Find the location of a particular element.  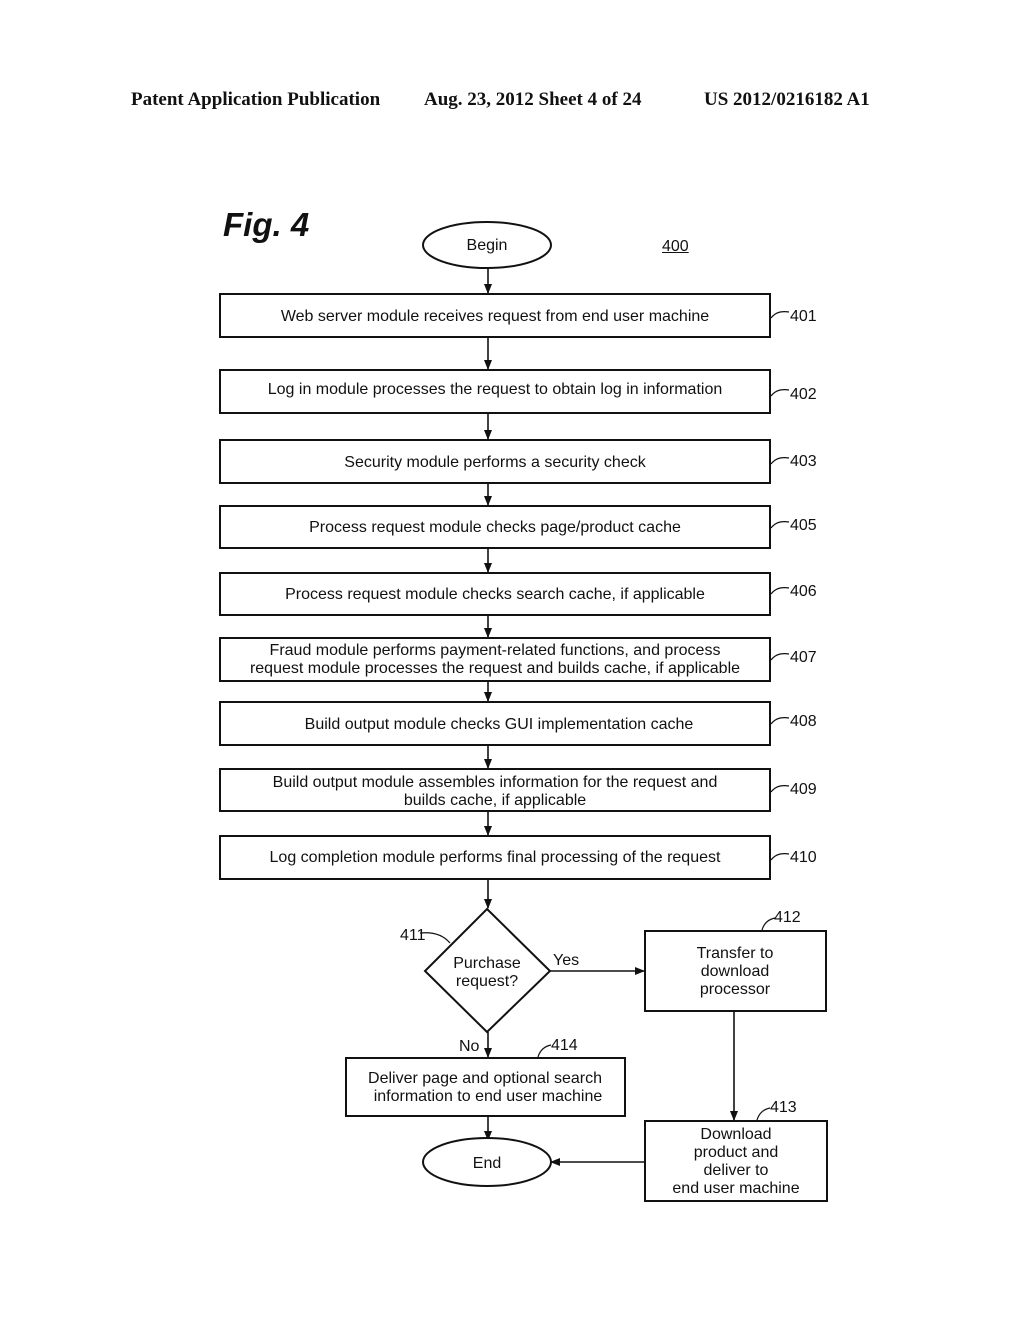

step-412-text-line2: download is located at coordinates (735, 971).